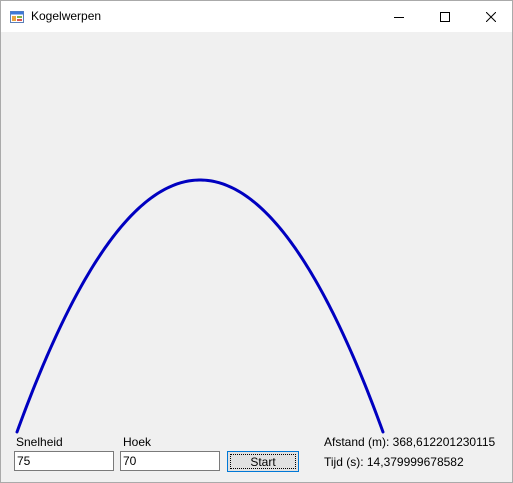  I want to click on speed-label: Snelheid, so click(39, 442).